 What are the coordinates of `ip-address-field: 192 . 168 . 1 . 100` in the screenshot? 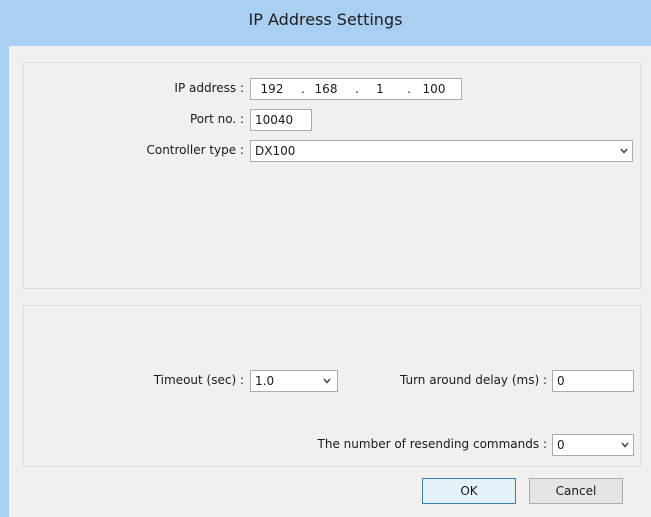 It's located at (356, 89).